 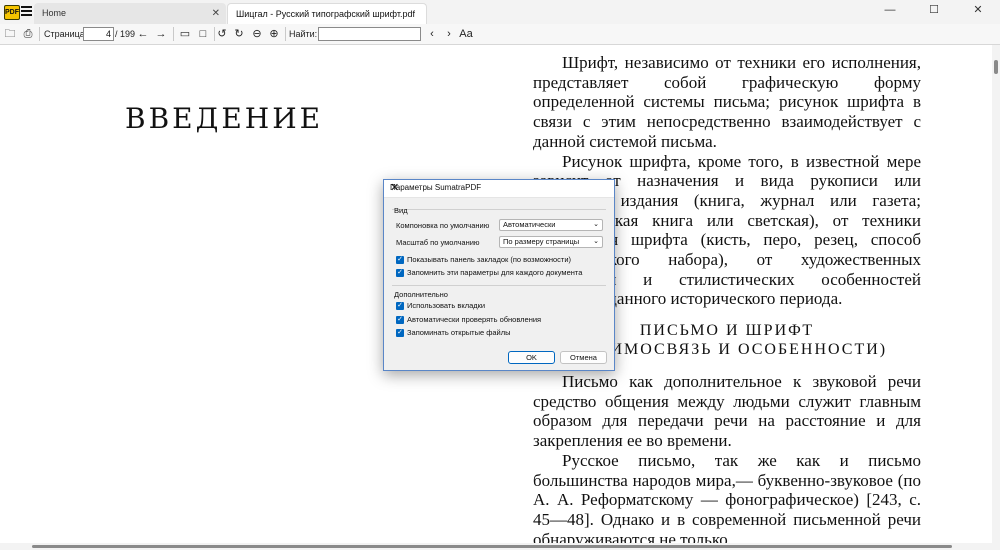 What do you see at coordinates (98, 34) in the screenshot?
I see `page-number-input: 4` at bounding box center [98, 34].